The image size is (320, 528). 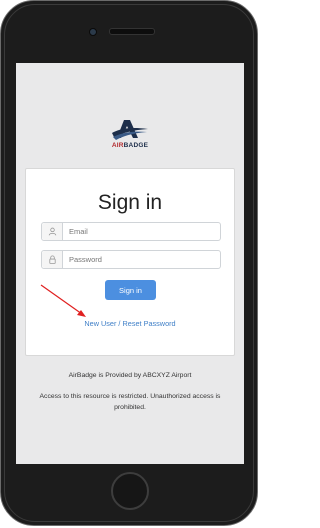 I want to click on logo-word-badge: BADGE, so click(x=136, y=145).